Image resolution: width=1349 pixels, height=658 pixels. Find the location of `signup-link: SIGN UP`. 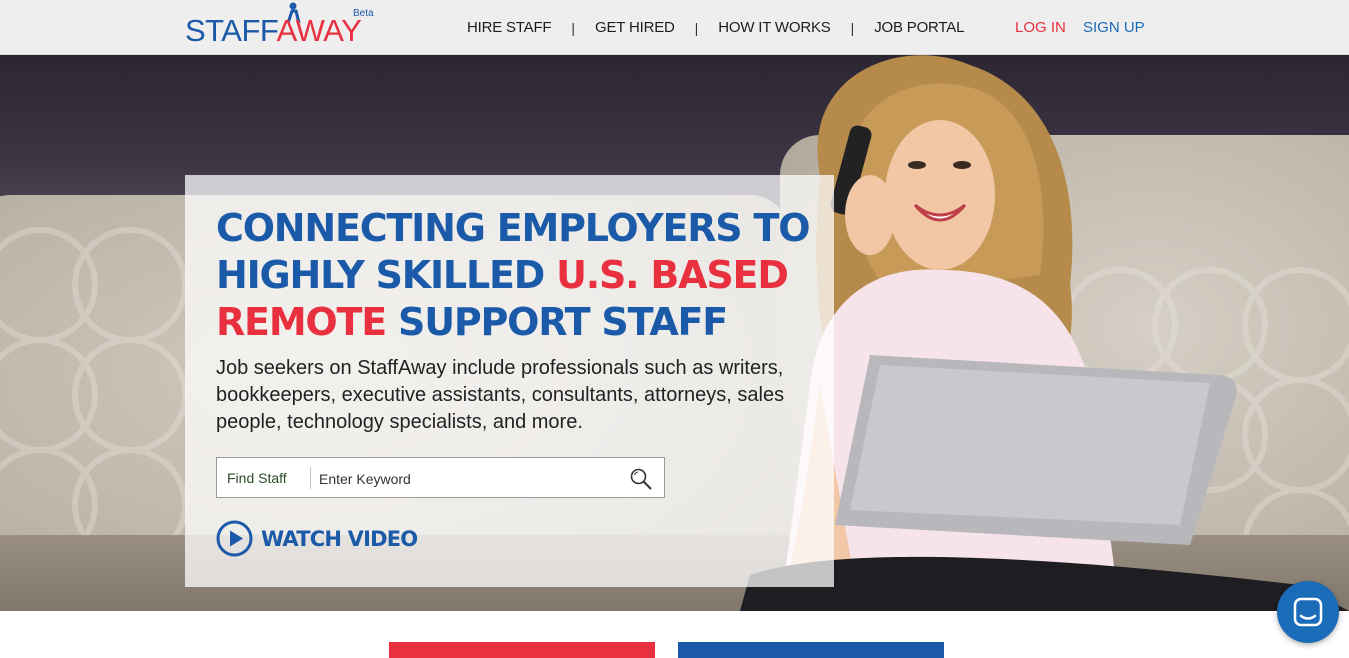

signup-link: SIGN UP is located at coordinates (1114, 28).